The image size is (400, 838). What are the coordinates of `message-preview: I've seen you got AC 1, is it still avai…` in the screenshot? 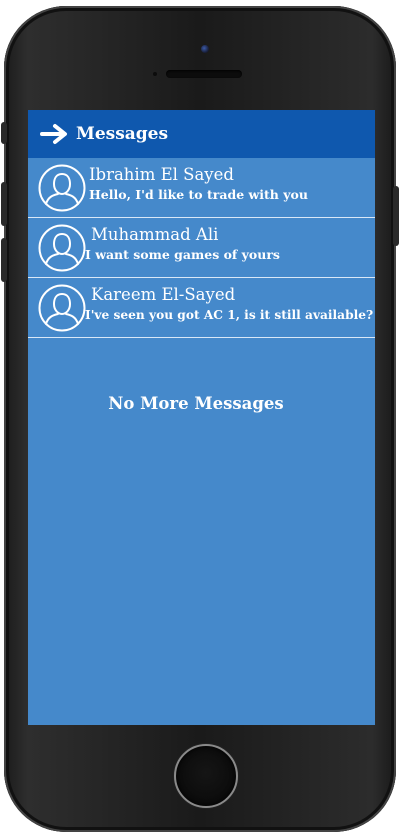 It's located at (229, 315).